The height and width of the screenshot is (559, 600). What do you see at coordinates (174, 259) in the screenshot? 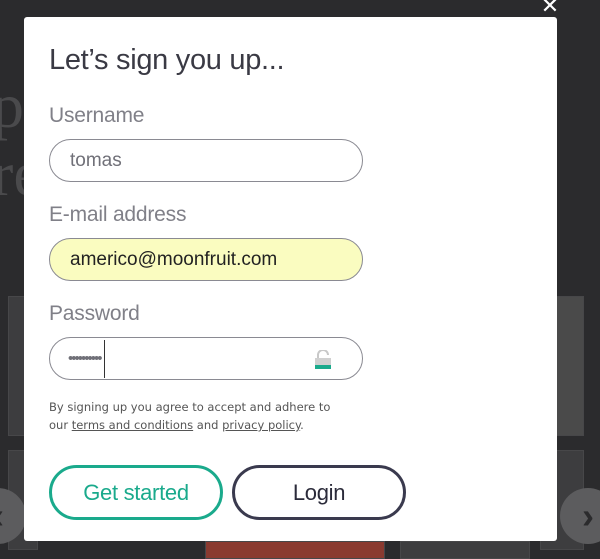
I see `email-value: americo@moonfruit.com` at bounding box center [174, 259].